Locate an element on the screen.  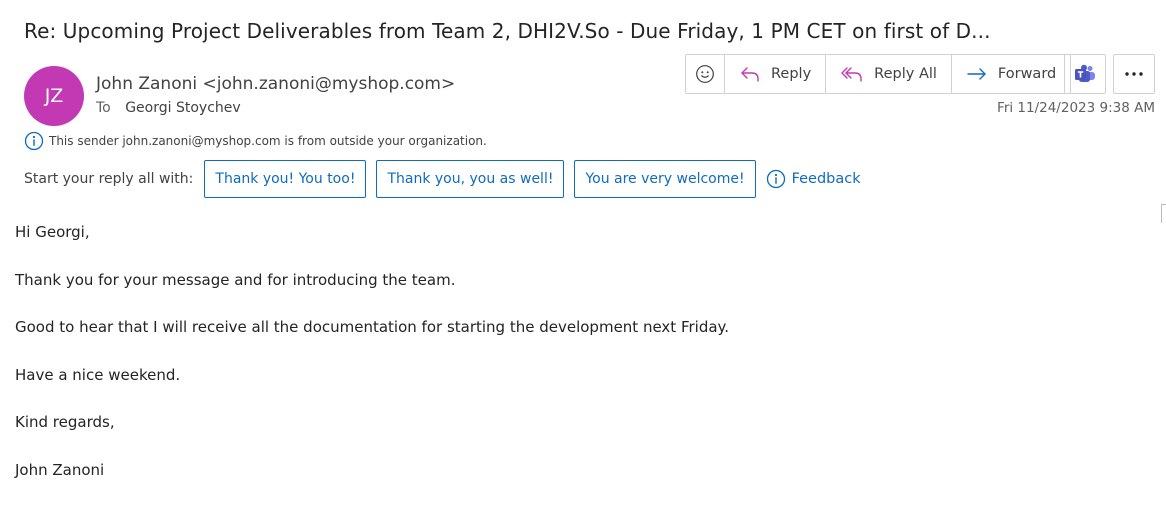
forward-button: Forward is located at coordinates (1010, 74).